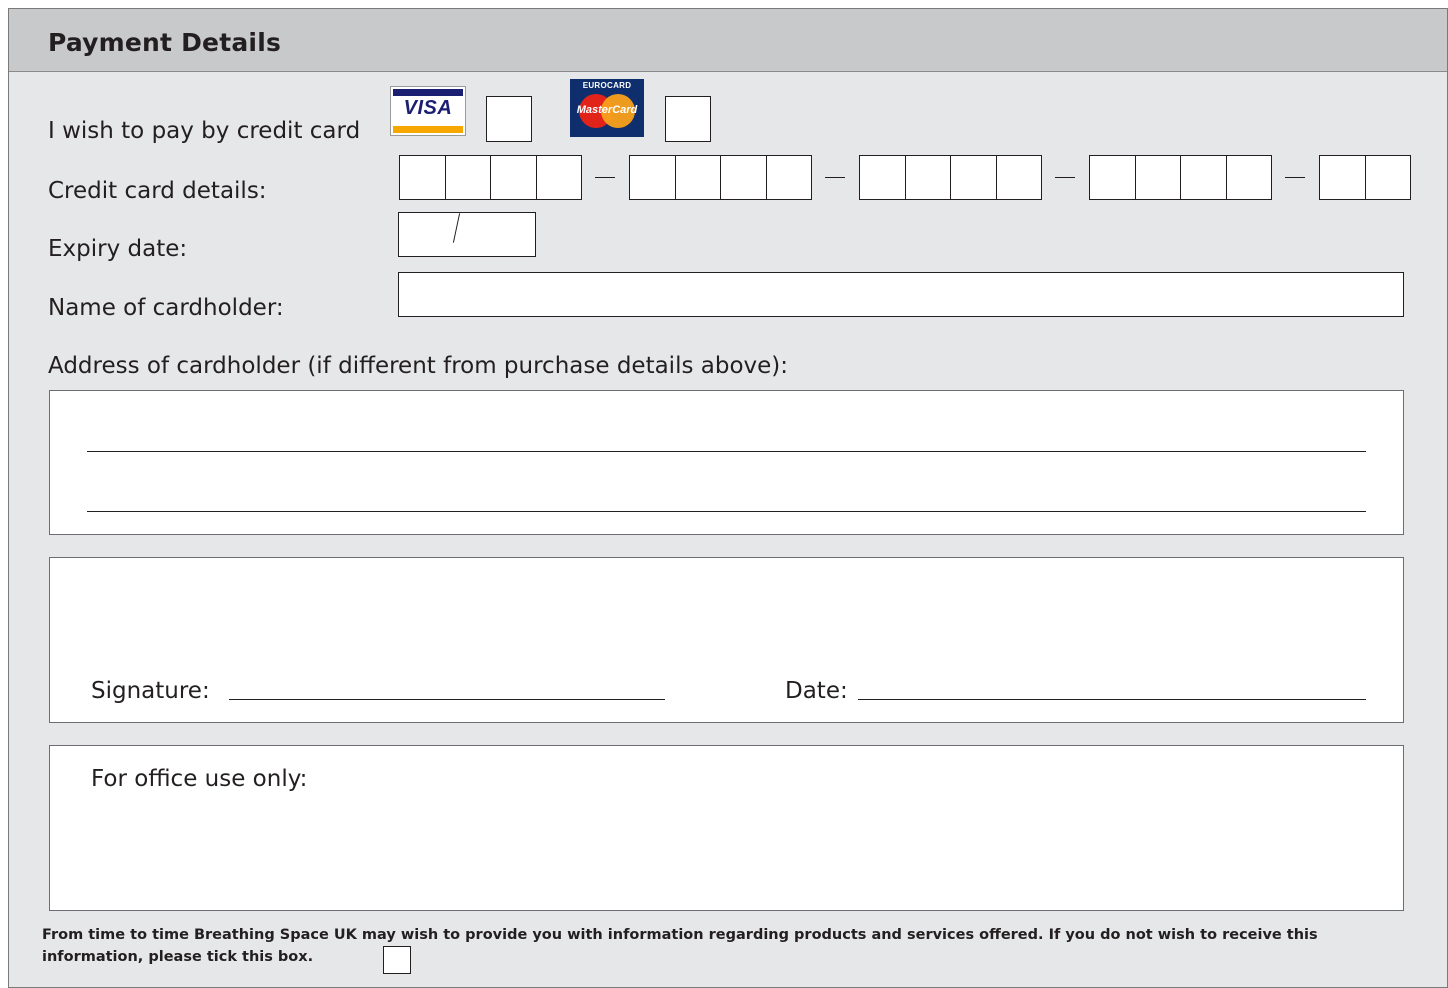 This screenshot has height=988, width=1448. What do you see at coordinates (688, 119) in the screenshot?
I see `mastercard-checkbox` at bounding box center [688, 119].